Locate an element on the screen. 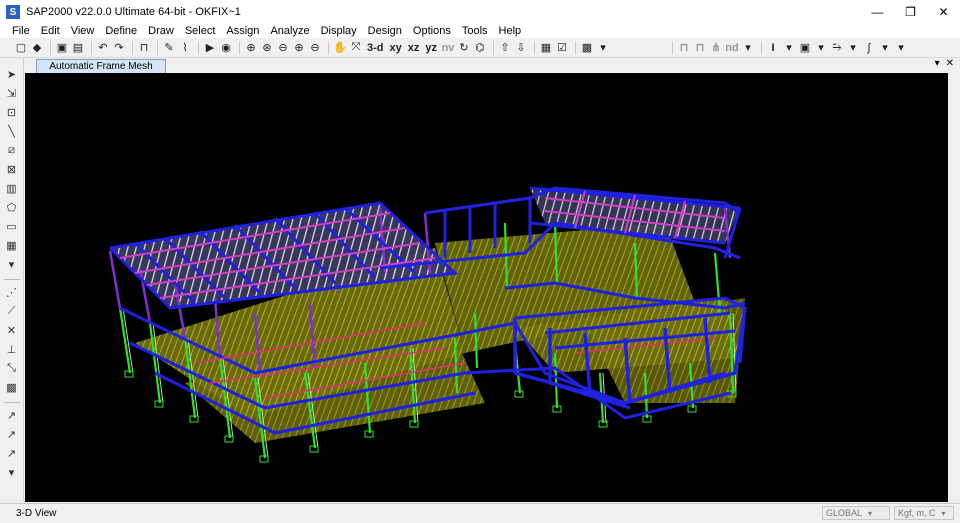 Image resolution: width=960 pixels, height=523 pixels. draw-secondary-beam-icon: ▥ is located at coordinates (12, 188).